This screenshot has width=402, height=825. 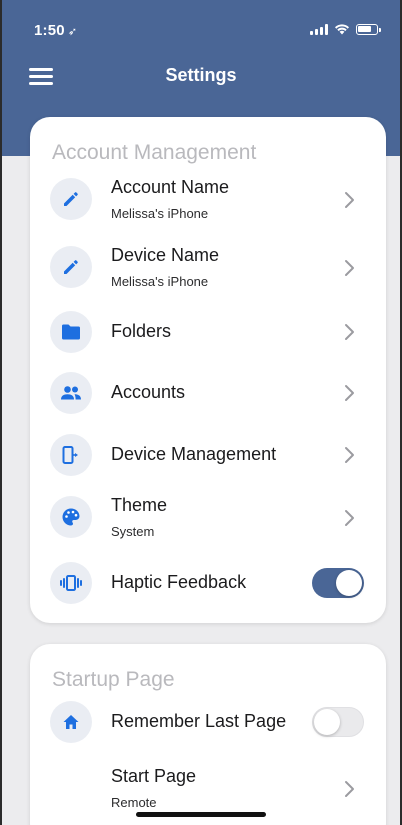 I want to click on status-time: 1:50 ➶, so click(x=55, y=30).